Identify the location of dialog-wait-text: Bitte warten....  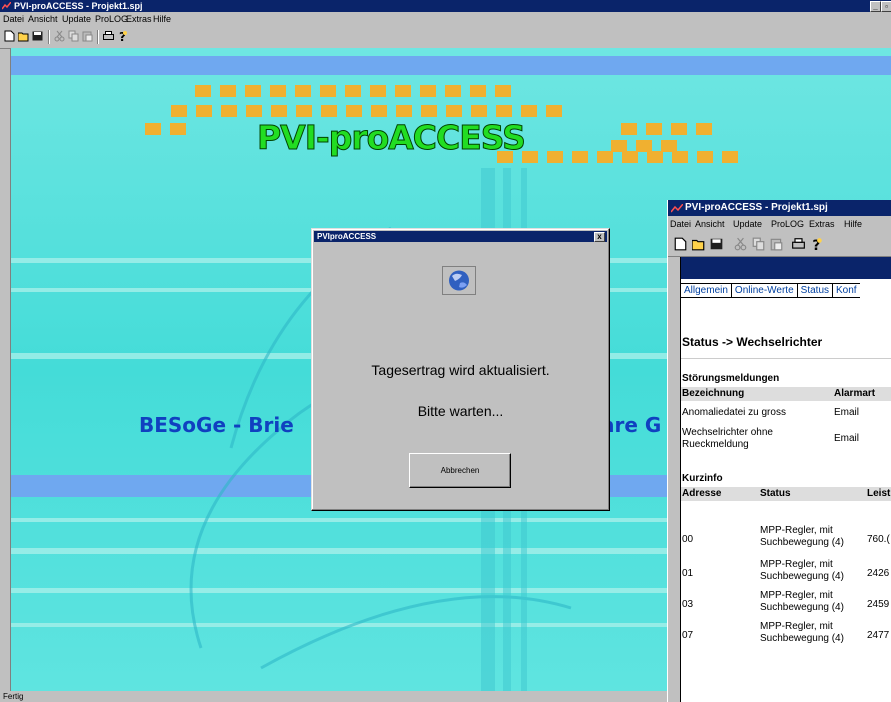
(460, 411).